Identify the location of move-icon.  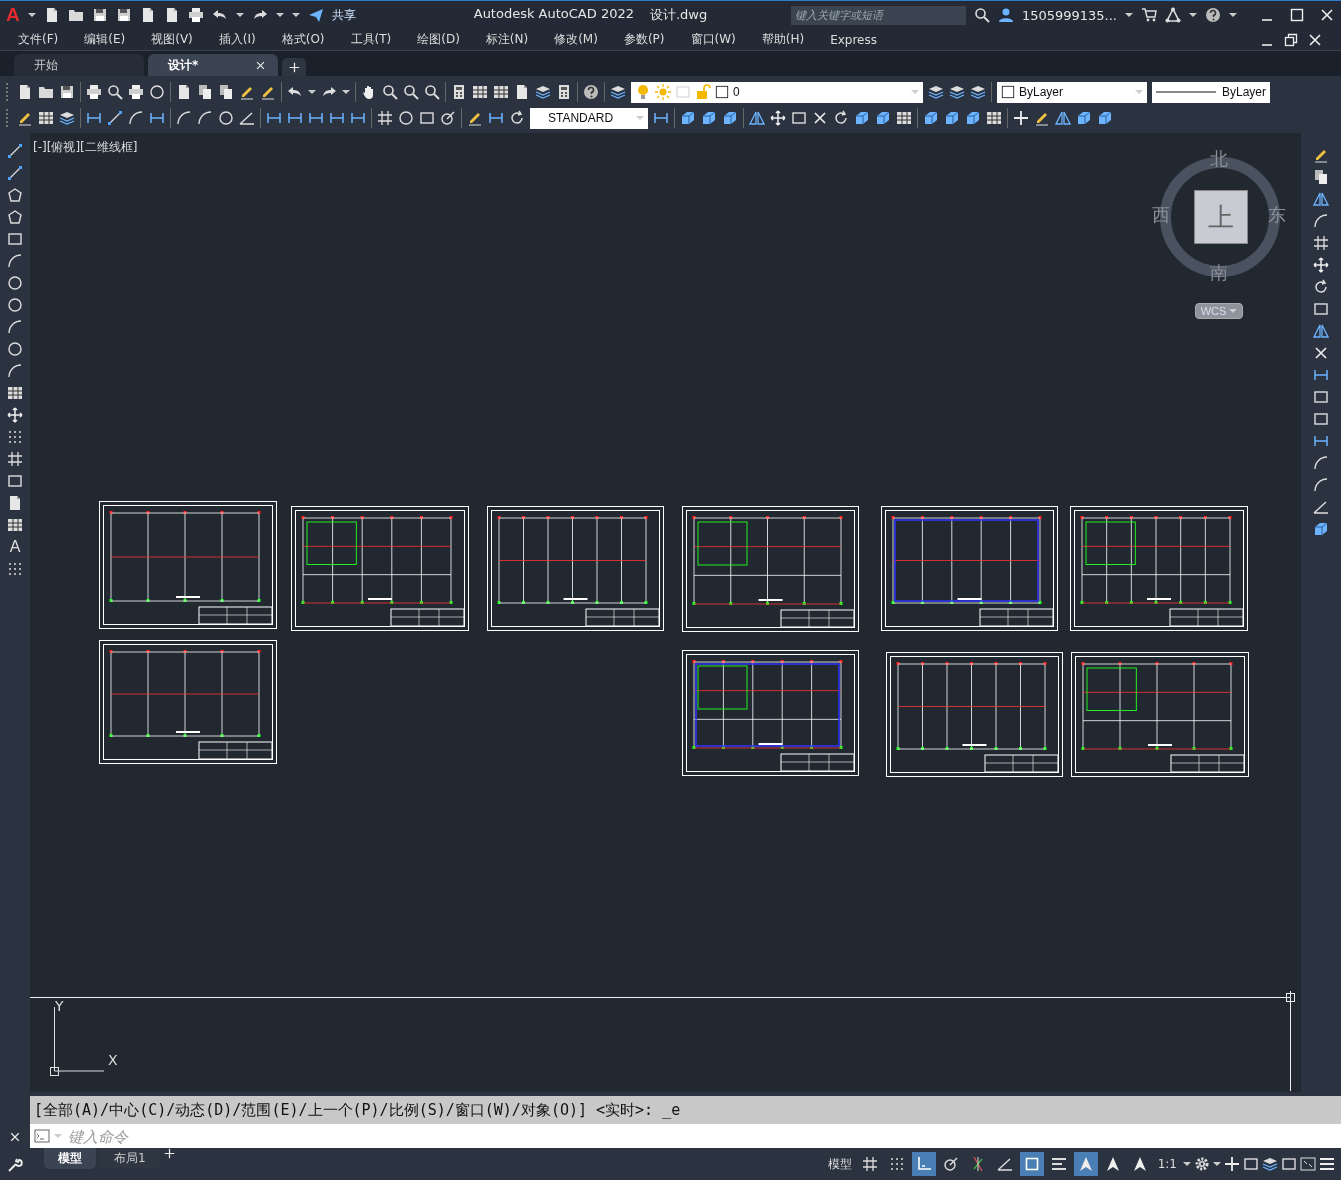
(15, 415).